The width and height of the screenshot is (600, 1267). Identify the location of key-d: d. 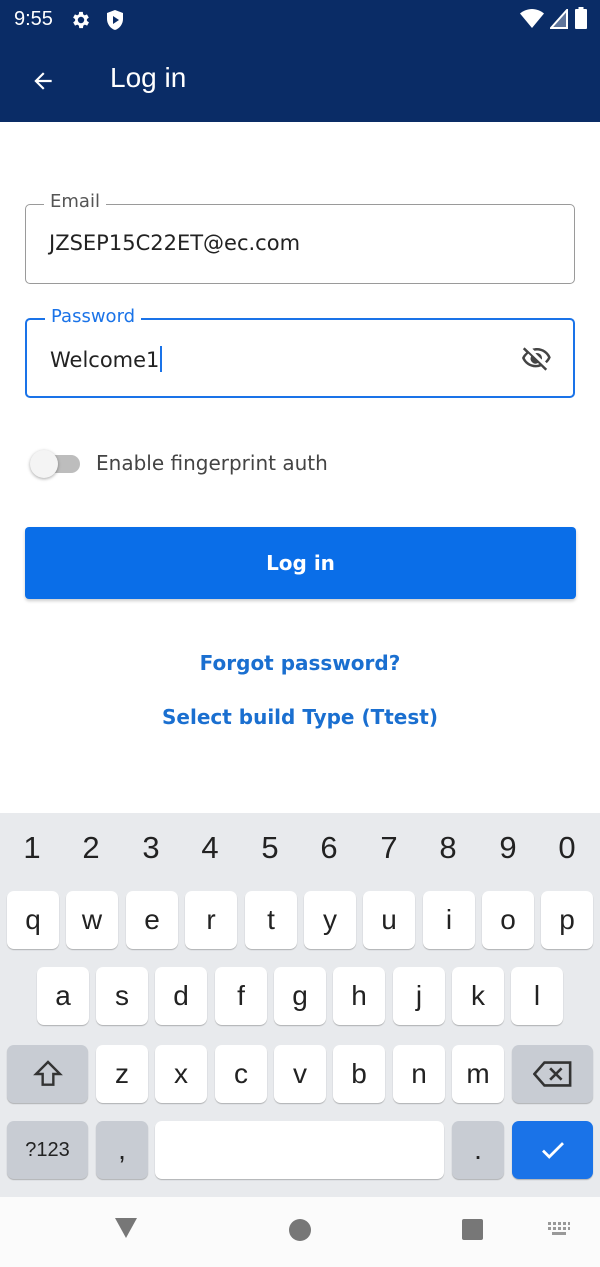
(181, 996).